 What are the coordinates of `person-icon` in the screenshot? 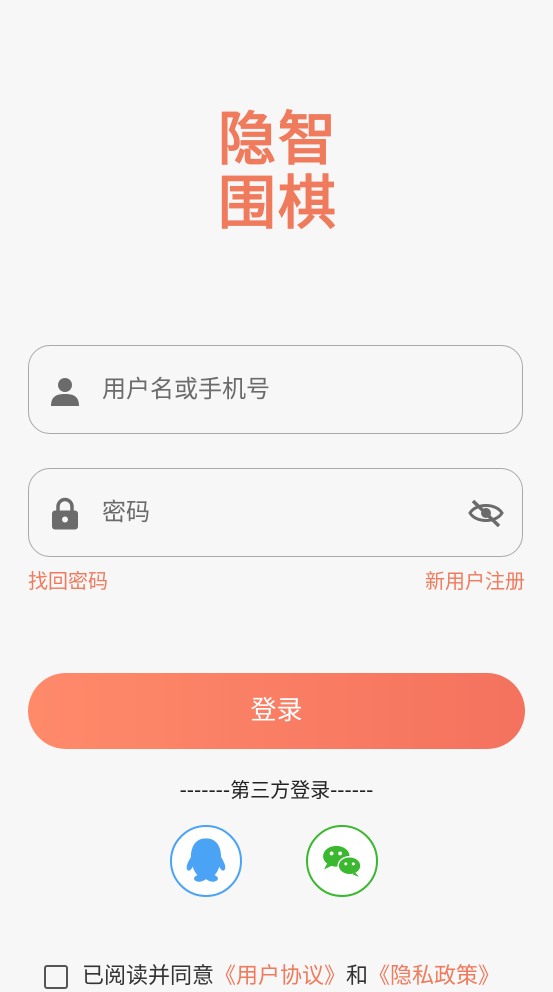 It's located at (65, 392).